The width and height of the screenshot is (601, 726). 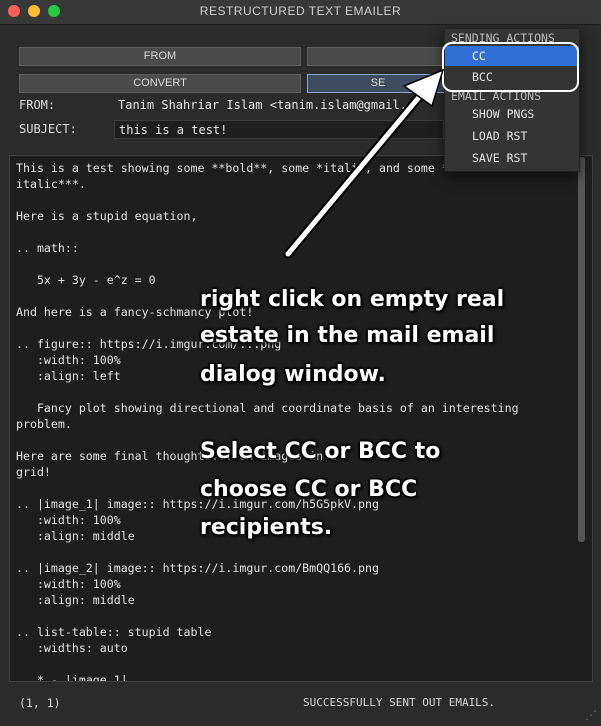 What do you see at coordinates (352, 299) in the screenshot?
I see `annotation-line: right click on empty real` at bounding box center [352, 299].